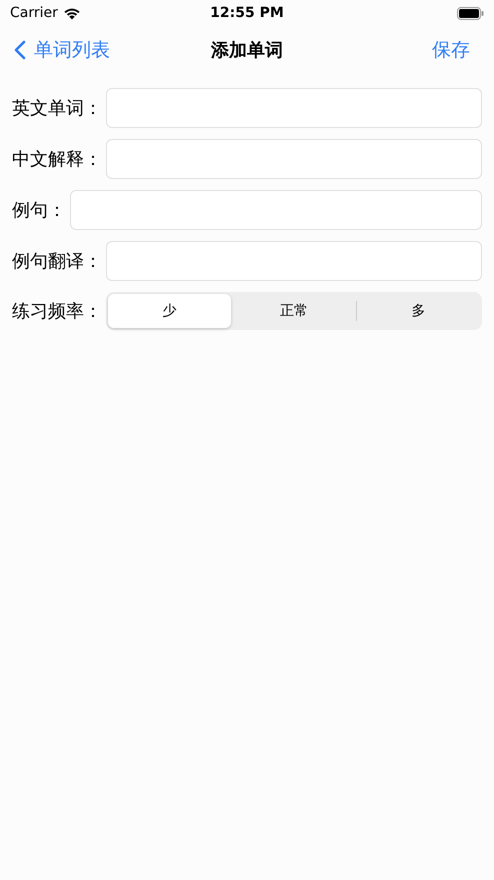  I want to click on wifi-icon, so click(71, 13).